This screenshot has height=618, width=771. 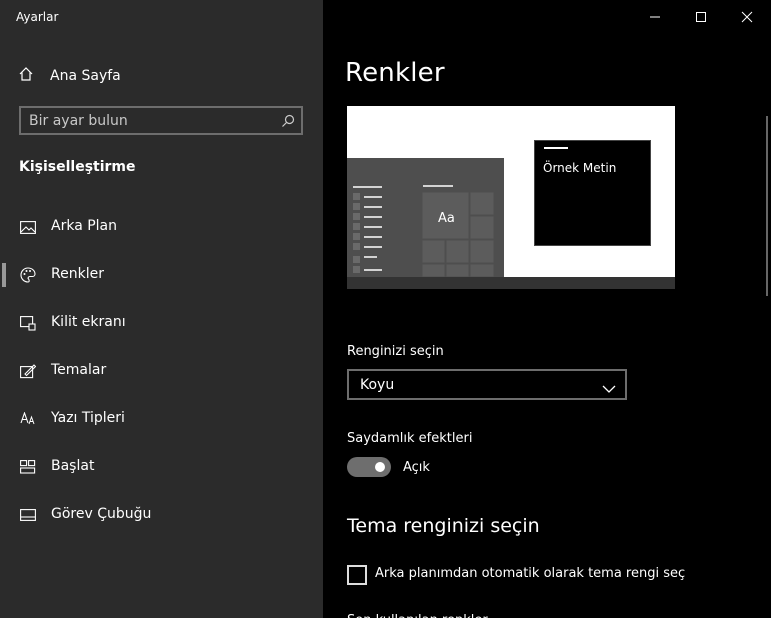 I want to click on sidebar-item-arka-plan: Arka Plan, so click(x=161, y=227).